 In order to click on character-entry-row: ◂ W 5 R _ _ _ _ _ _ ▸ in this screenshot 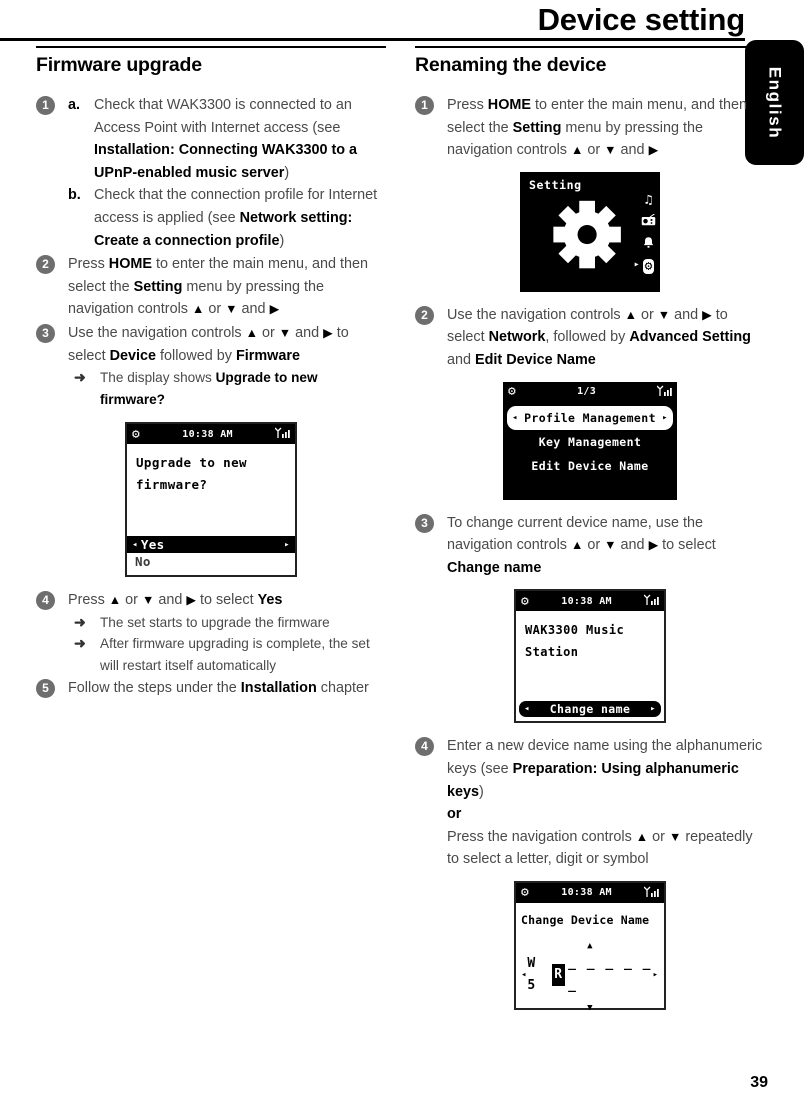, I will do `click(590, 975)`.